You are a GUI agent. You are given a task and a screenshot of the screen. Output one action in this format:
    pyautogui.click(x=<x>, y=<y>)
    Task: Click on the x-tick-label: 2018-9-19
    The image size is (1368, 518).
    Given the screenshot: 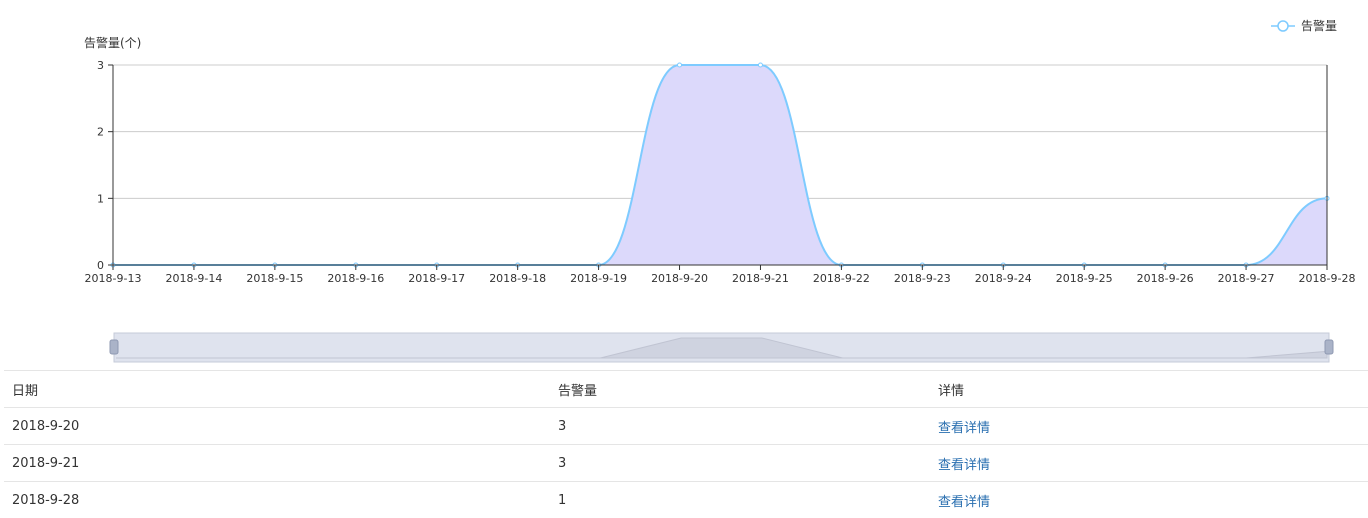 What is the action you would take?
    pyautogui.click(x=598, y=278)
    